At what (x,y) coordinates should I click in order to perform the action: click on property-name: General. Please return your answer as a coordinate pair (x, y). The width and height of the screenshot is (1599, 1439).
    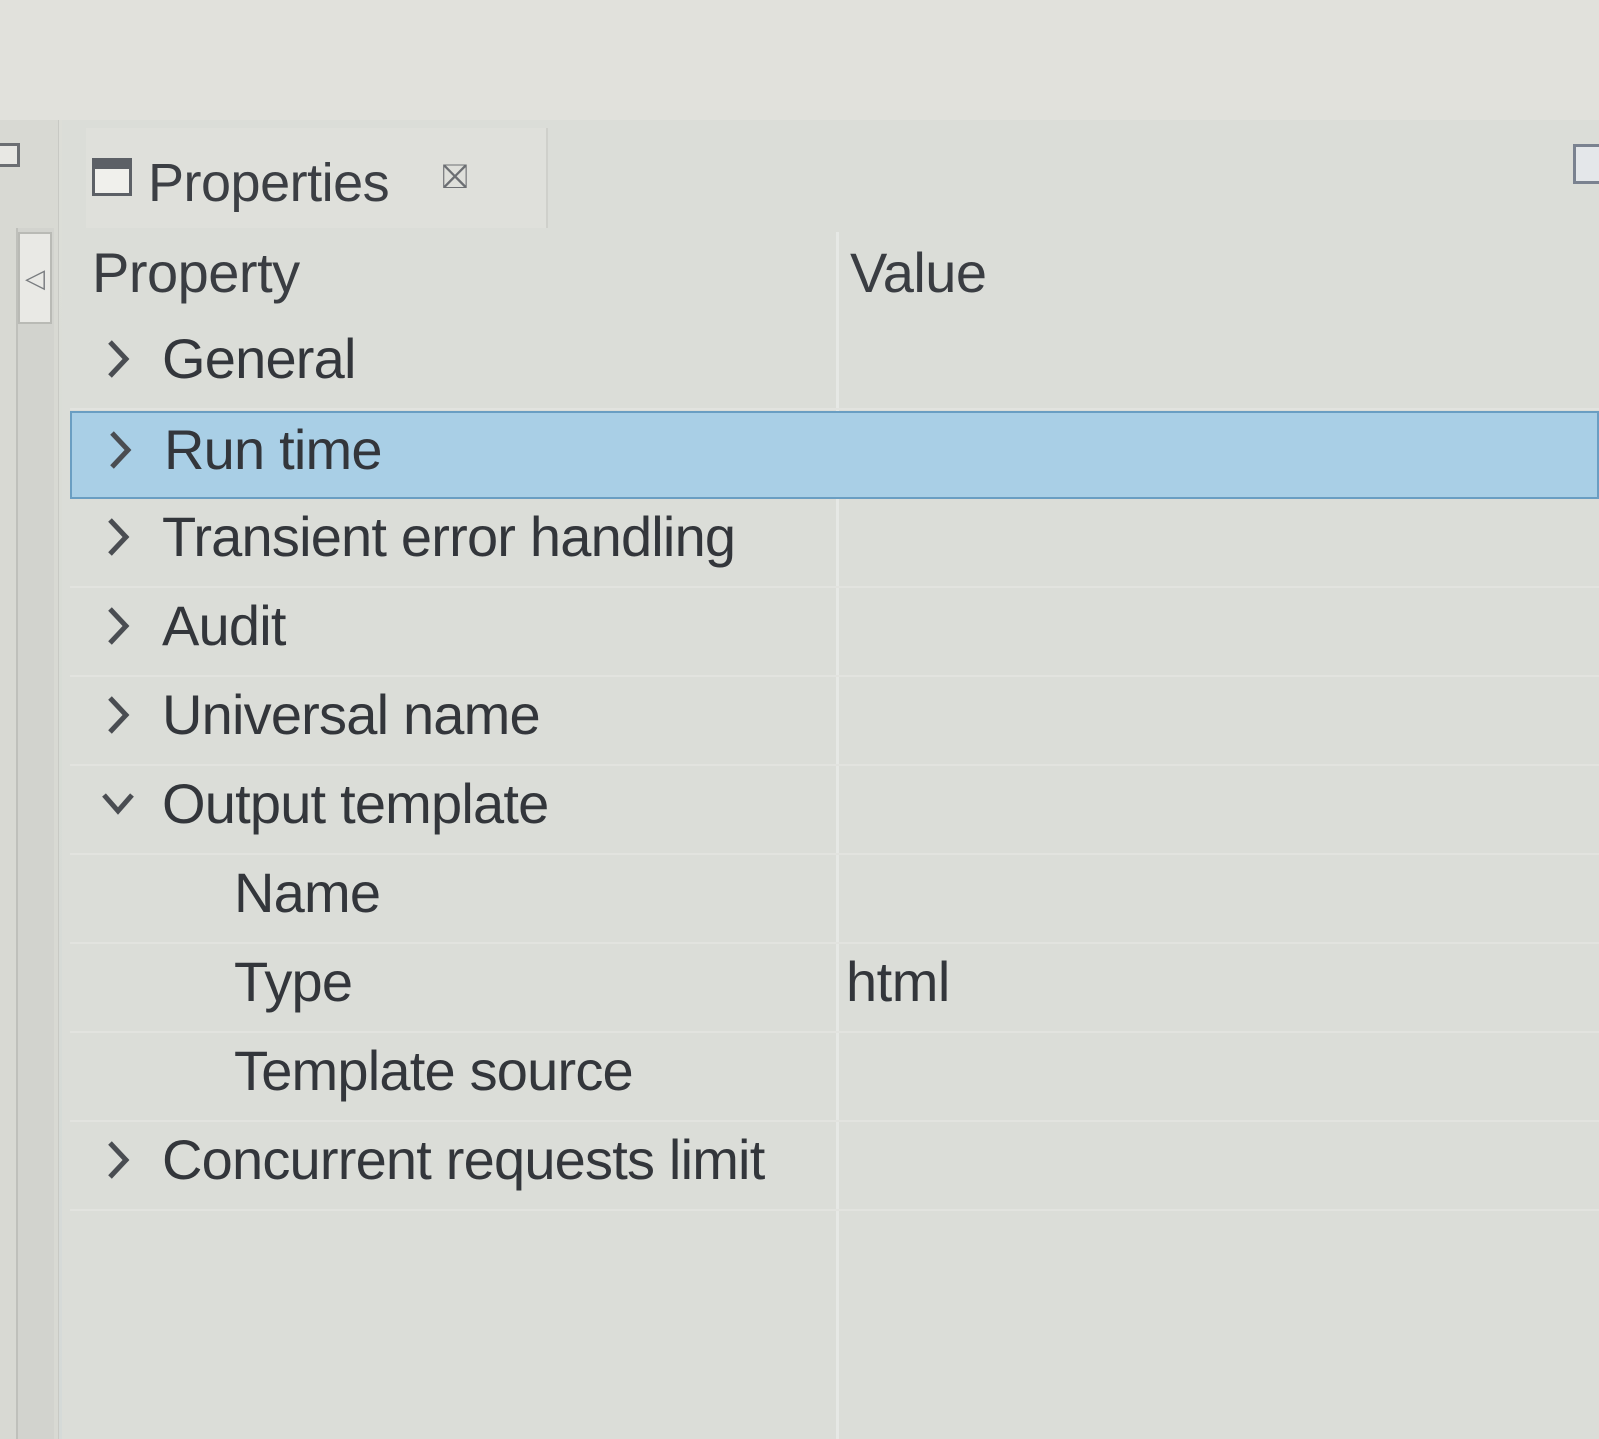
    Looking at the image, I should click on (259, 358).